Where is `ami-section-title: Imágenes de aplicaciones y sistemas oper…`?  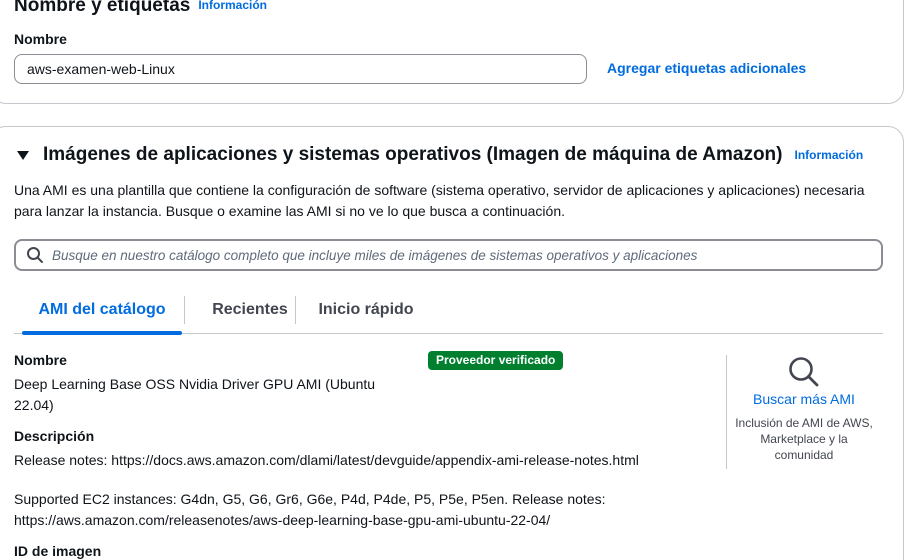 ami-section-title: Imágenes de aplicaciones y sistemas oper… is located at coordinates (413, 154).